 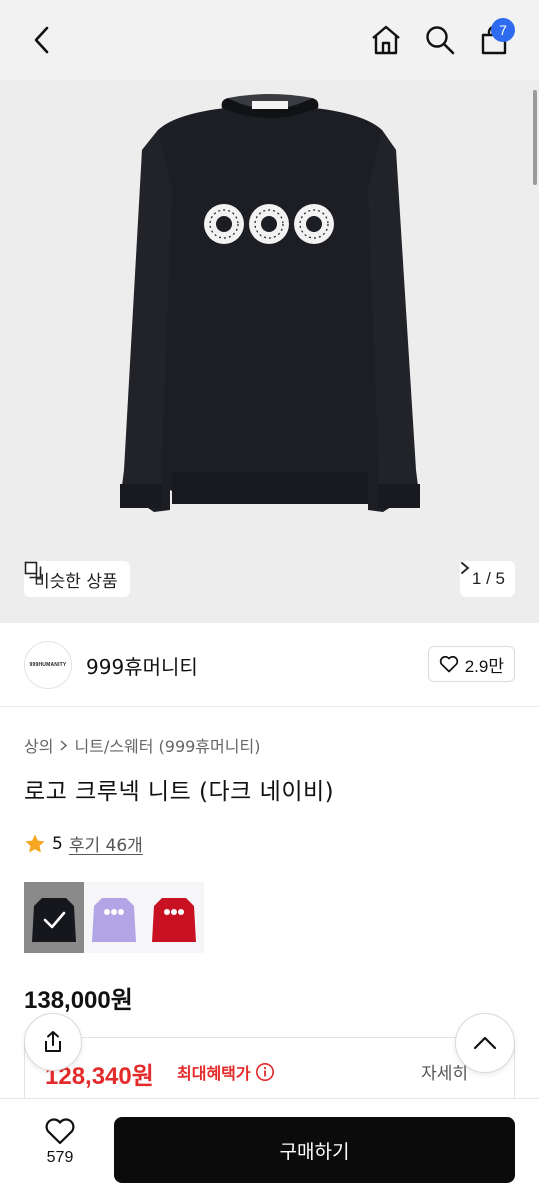 What do you see at coordinates (78, 1000) in the screenshot?
I see `product-price: 138,000원` at bounding box center [78, 1000].